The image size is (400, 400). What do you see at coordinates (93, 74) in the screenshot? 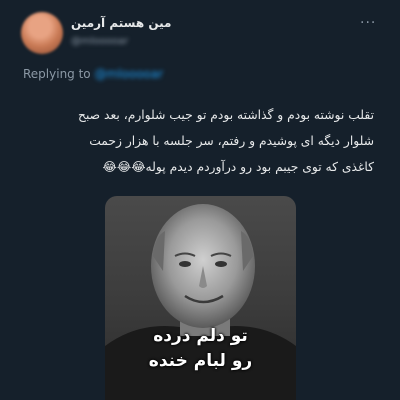
I see `replying-to: Replying to @mlooooar` at bounding box center [93, 74].